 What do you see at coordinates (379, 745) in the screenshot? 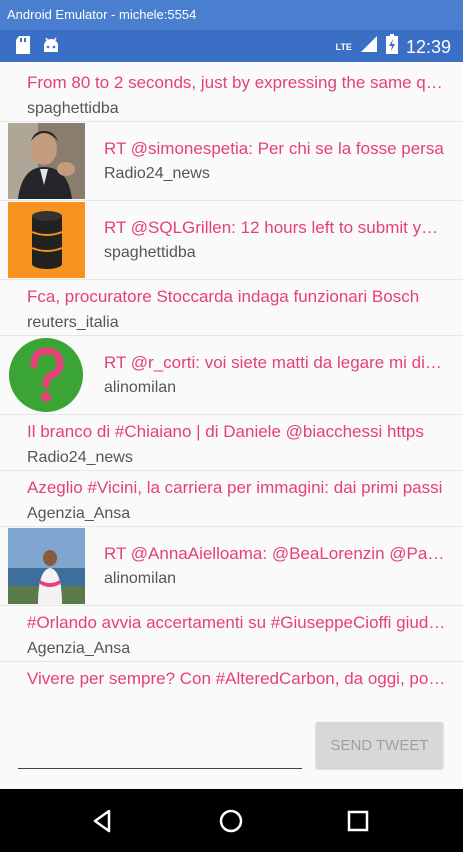
I see `send-tweet-button: SEND TWEET` at bounding box center [379, 745].